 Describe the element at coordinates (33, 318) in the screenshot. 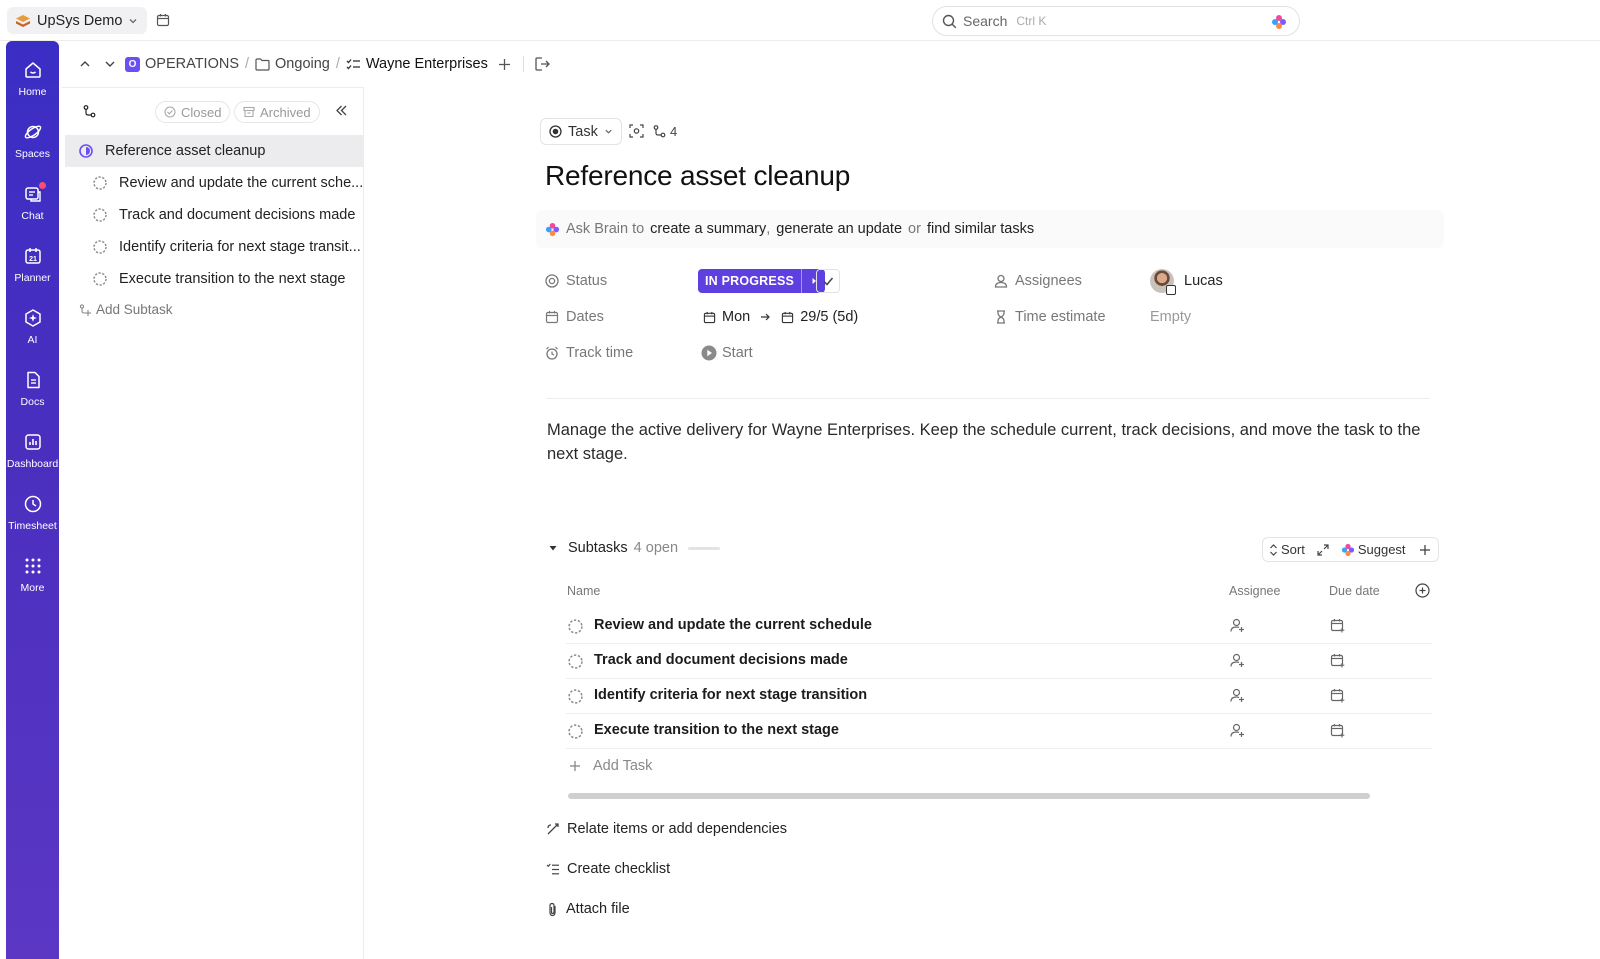

I see `ai-icon` at that location.